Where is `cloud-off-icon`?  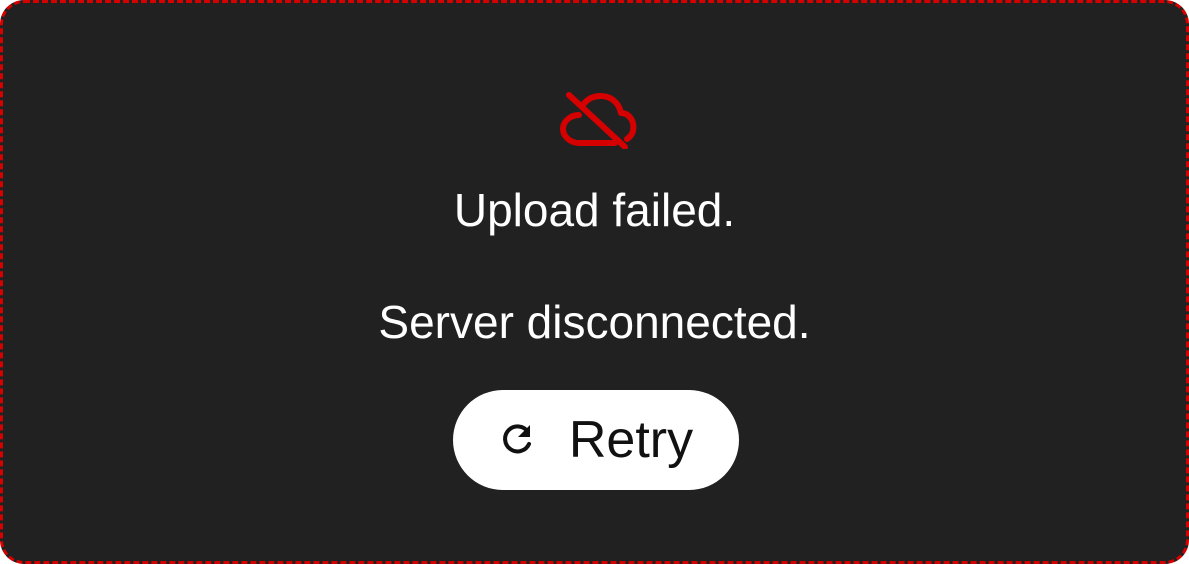 cloud-off-icon is located at coordinates (598, 120).